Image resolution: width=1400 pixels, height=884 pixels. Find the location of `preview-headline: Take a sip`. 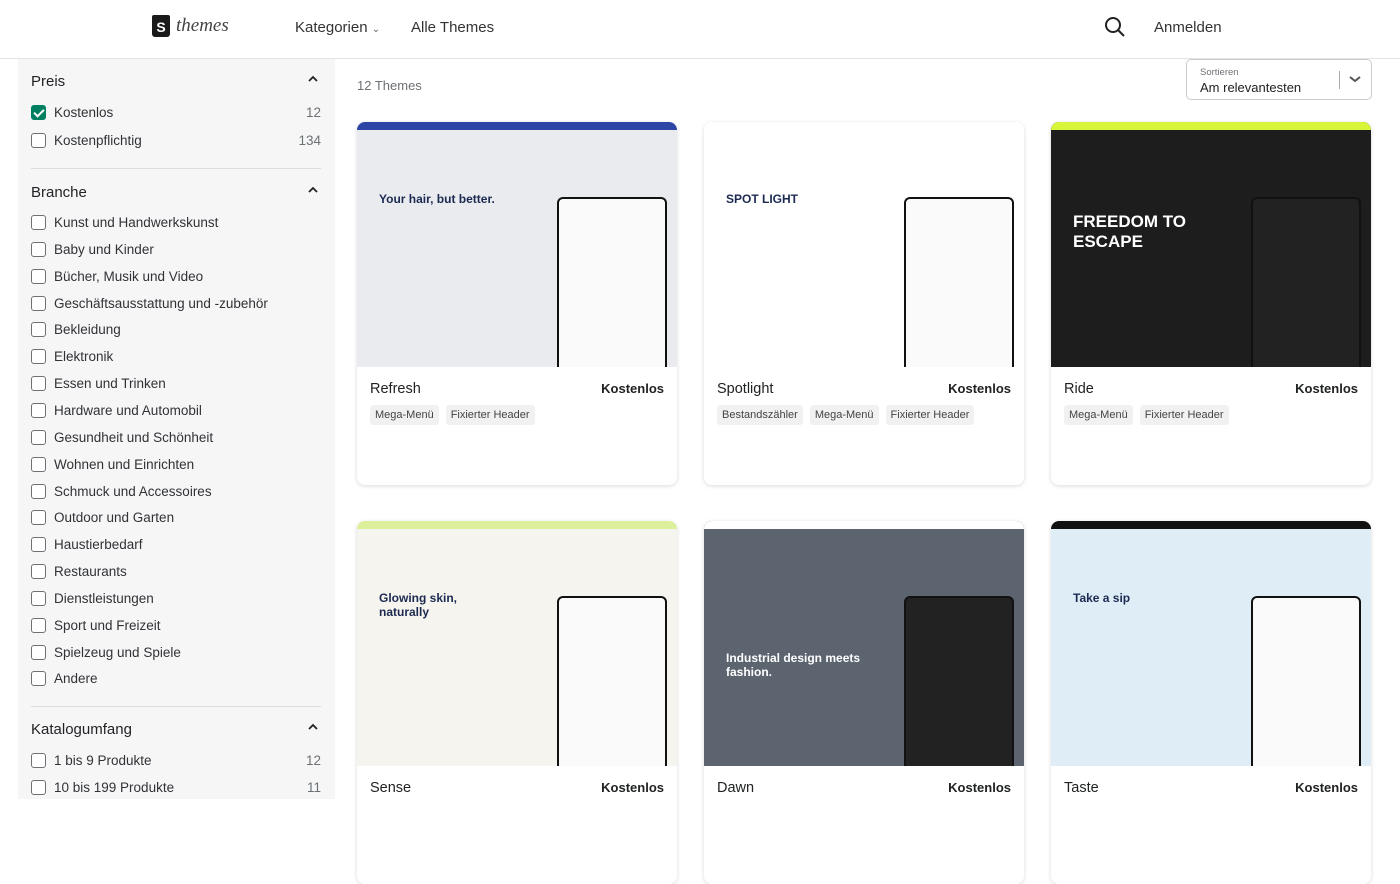

preview-headline: Take a sip is located at coordinates (1102, 598).